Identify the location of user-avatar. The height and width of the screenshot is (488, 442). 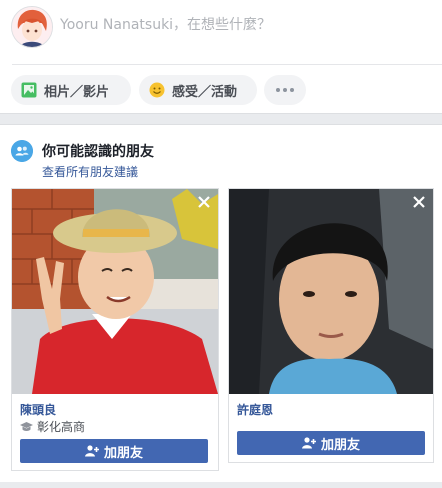
(32, 27).